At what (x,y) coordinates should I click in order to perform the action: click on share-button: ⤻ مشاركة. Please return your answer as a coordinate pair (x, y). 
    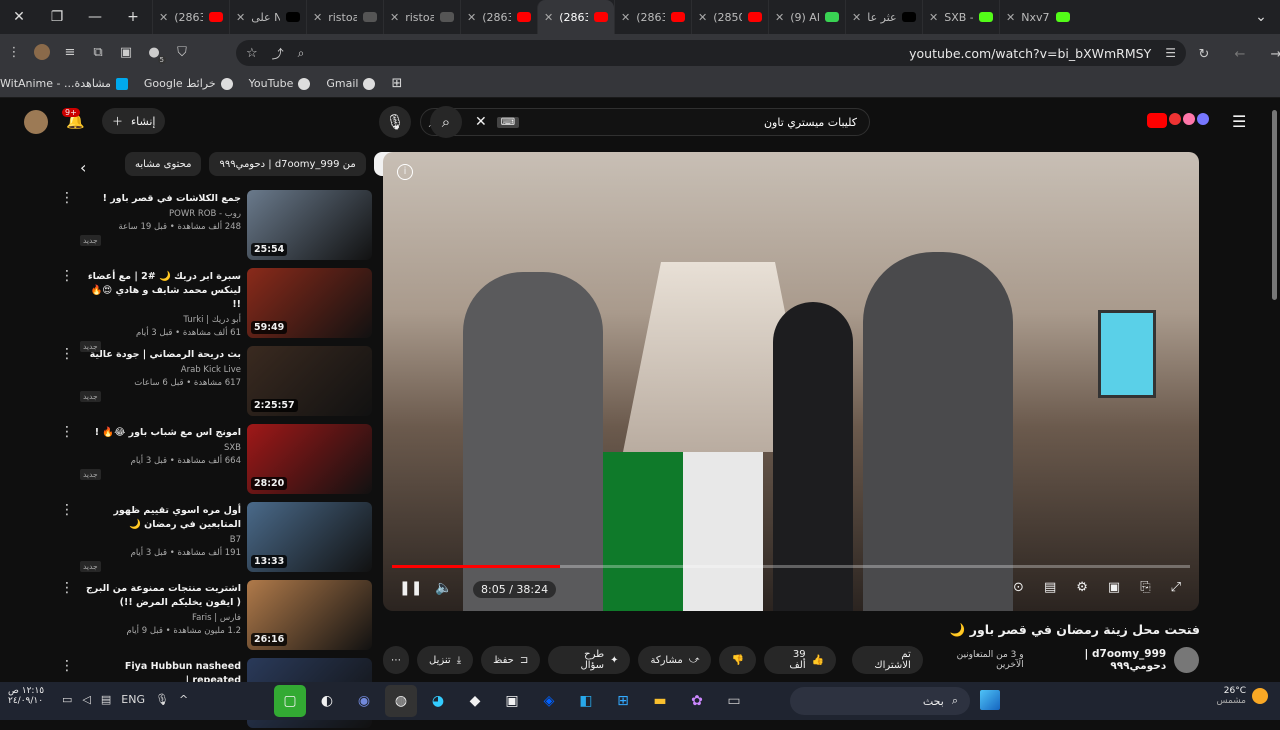
    Looking at the image, I should click on (675, 660).